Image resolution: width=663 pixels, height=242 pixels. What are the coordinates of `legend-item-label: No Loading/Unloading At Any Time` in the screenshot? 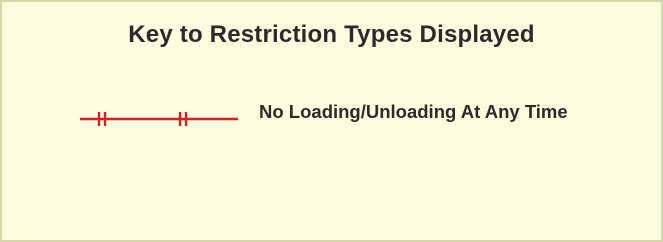 It's located at (413, 111).